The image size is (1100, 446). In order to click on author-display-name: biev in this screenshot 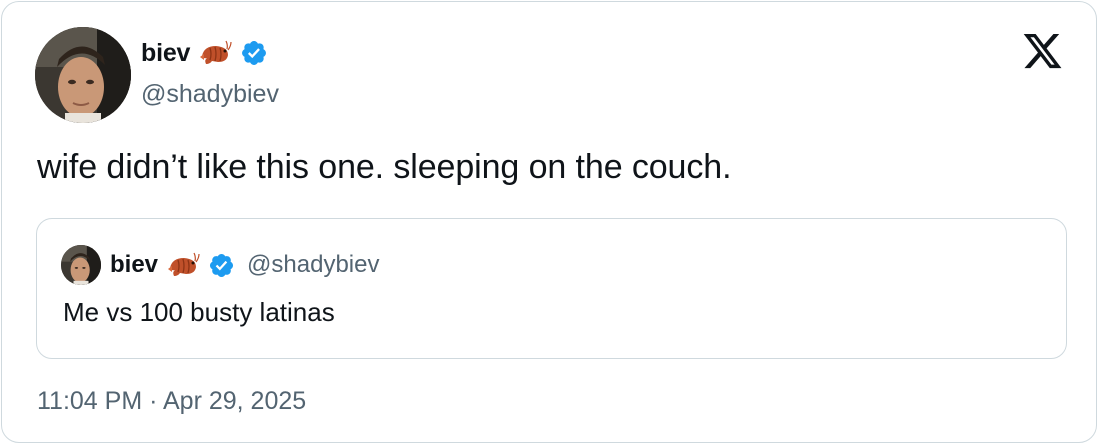, I will do `click(165, 53)`.